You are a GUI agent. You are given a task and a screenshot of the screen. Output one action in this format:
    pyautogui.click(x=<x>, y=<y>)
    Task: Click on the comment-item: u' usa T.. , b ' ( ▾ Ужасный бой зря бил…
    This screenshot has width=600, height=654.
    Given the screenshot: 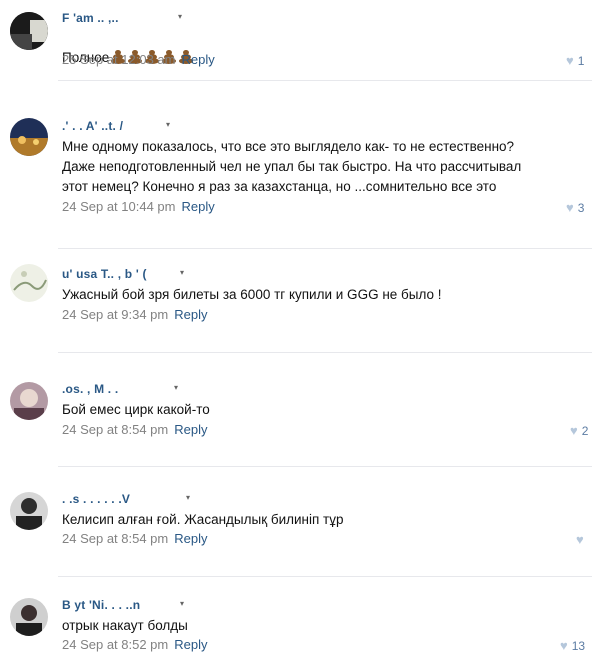 What is the action you would take?
    pyautogui.click(x=300, y=305)
    